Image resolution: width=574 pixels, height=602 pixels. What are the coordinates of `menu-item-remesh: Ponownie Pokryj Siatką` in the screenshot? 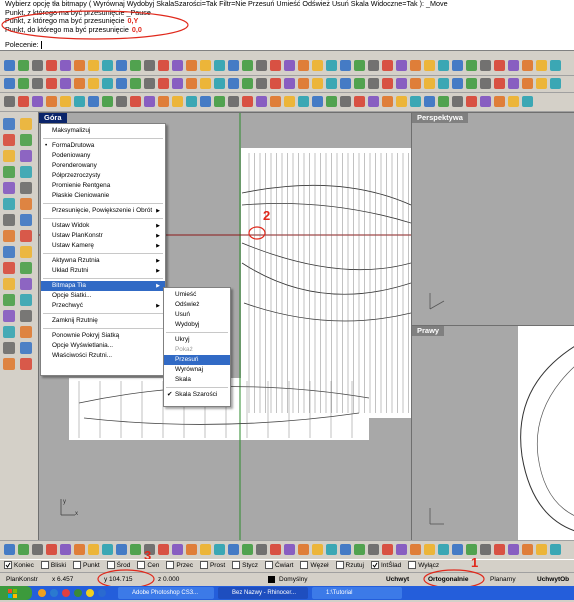 It's located at (103, 336).